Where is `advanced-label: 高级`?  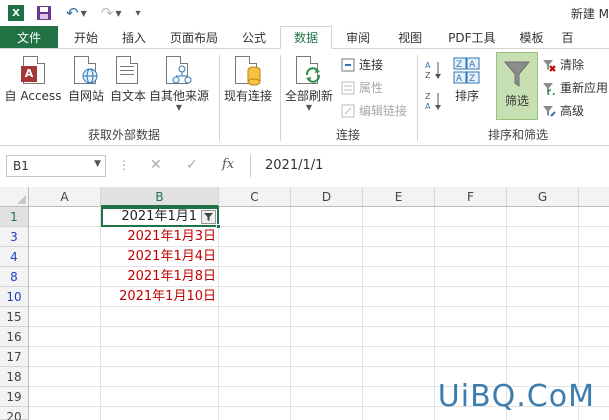
advanced-label: 高级 is located at coordinates (572, 111).